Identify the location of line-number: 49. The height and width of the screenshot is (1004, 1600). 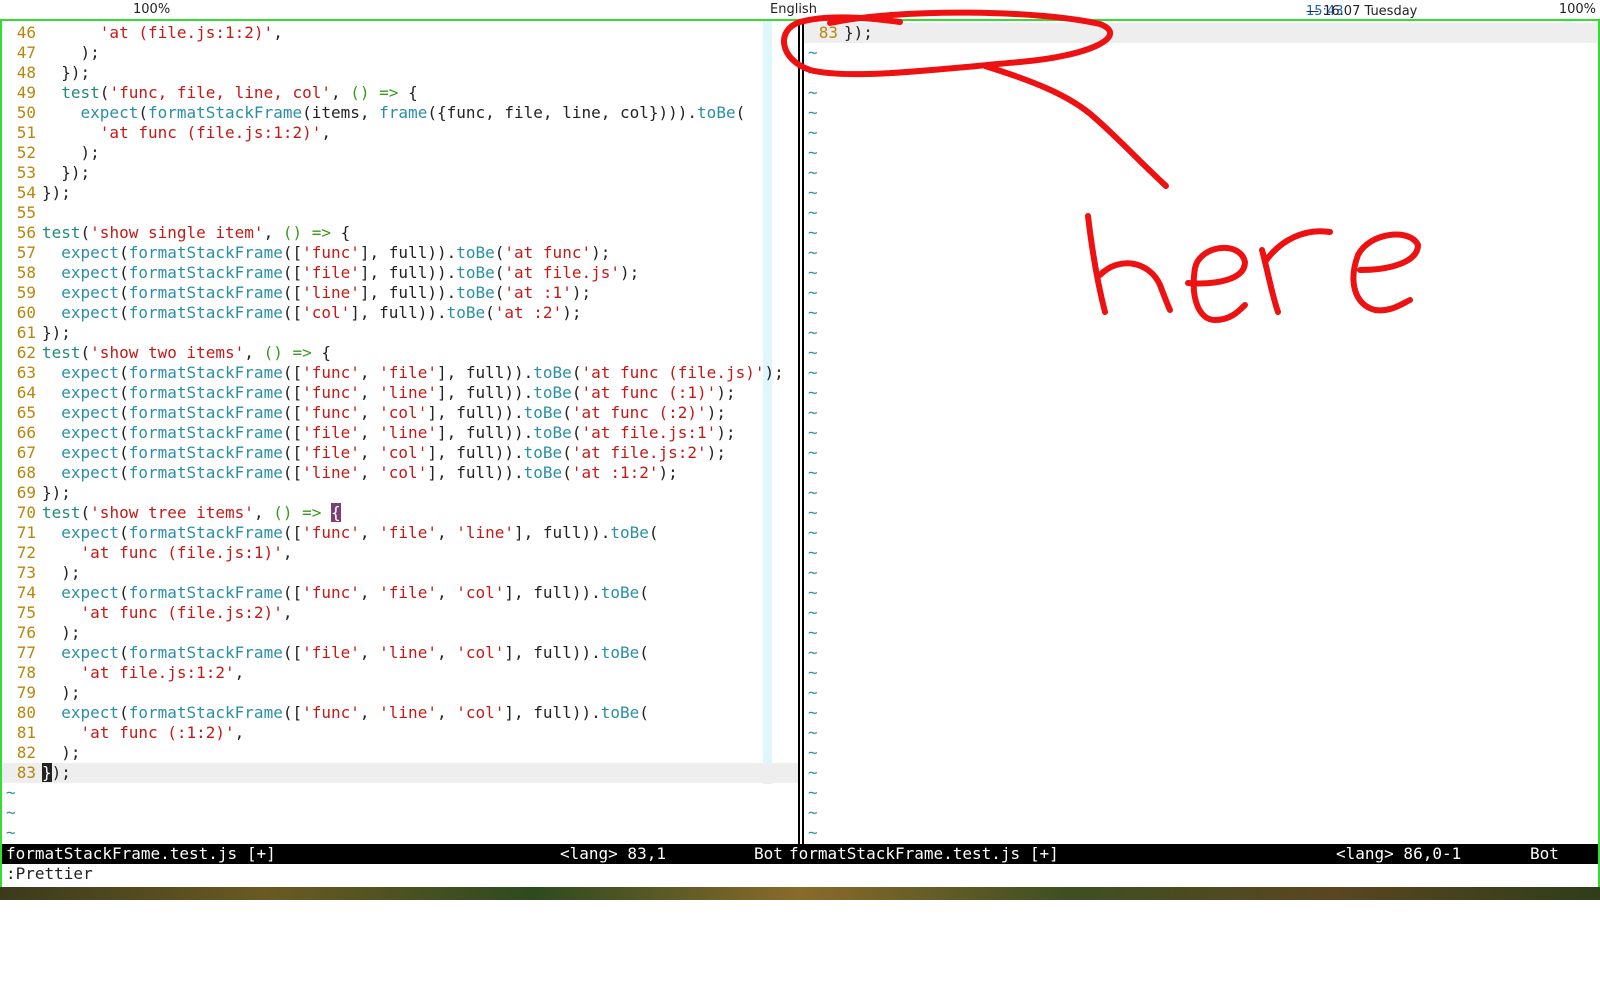
(26, 92).